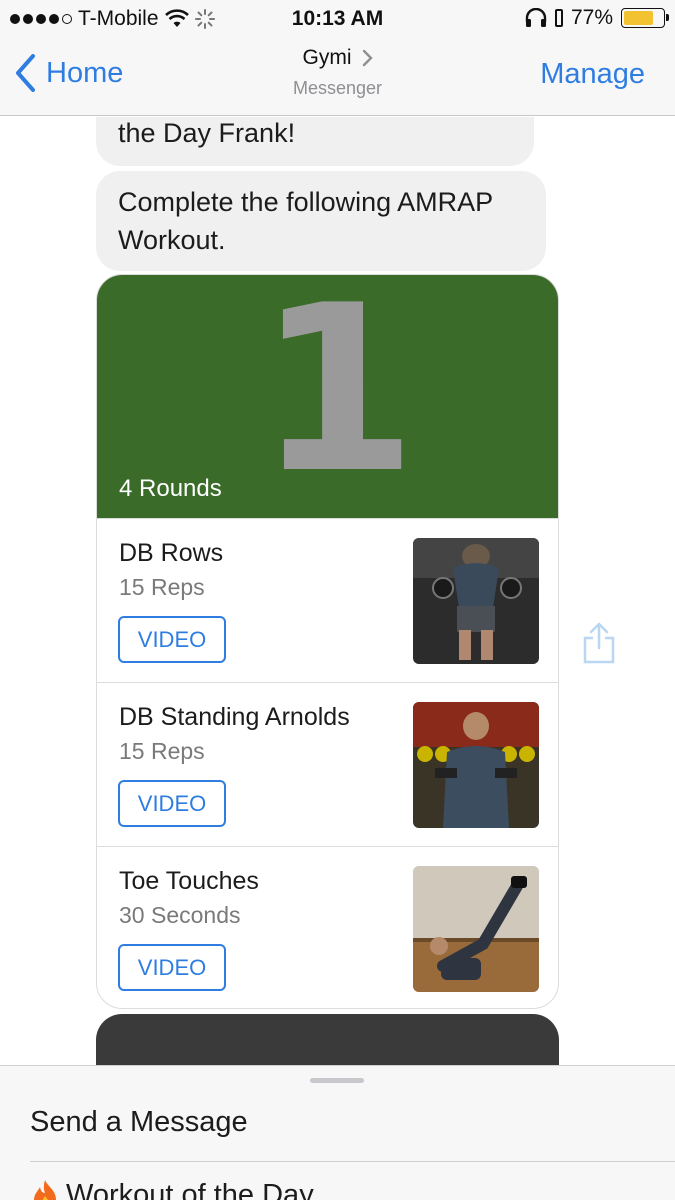 The width and height of the screenshot is (675, 1200). I want to click on workout-number: 1, so click(337, 399).